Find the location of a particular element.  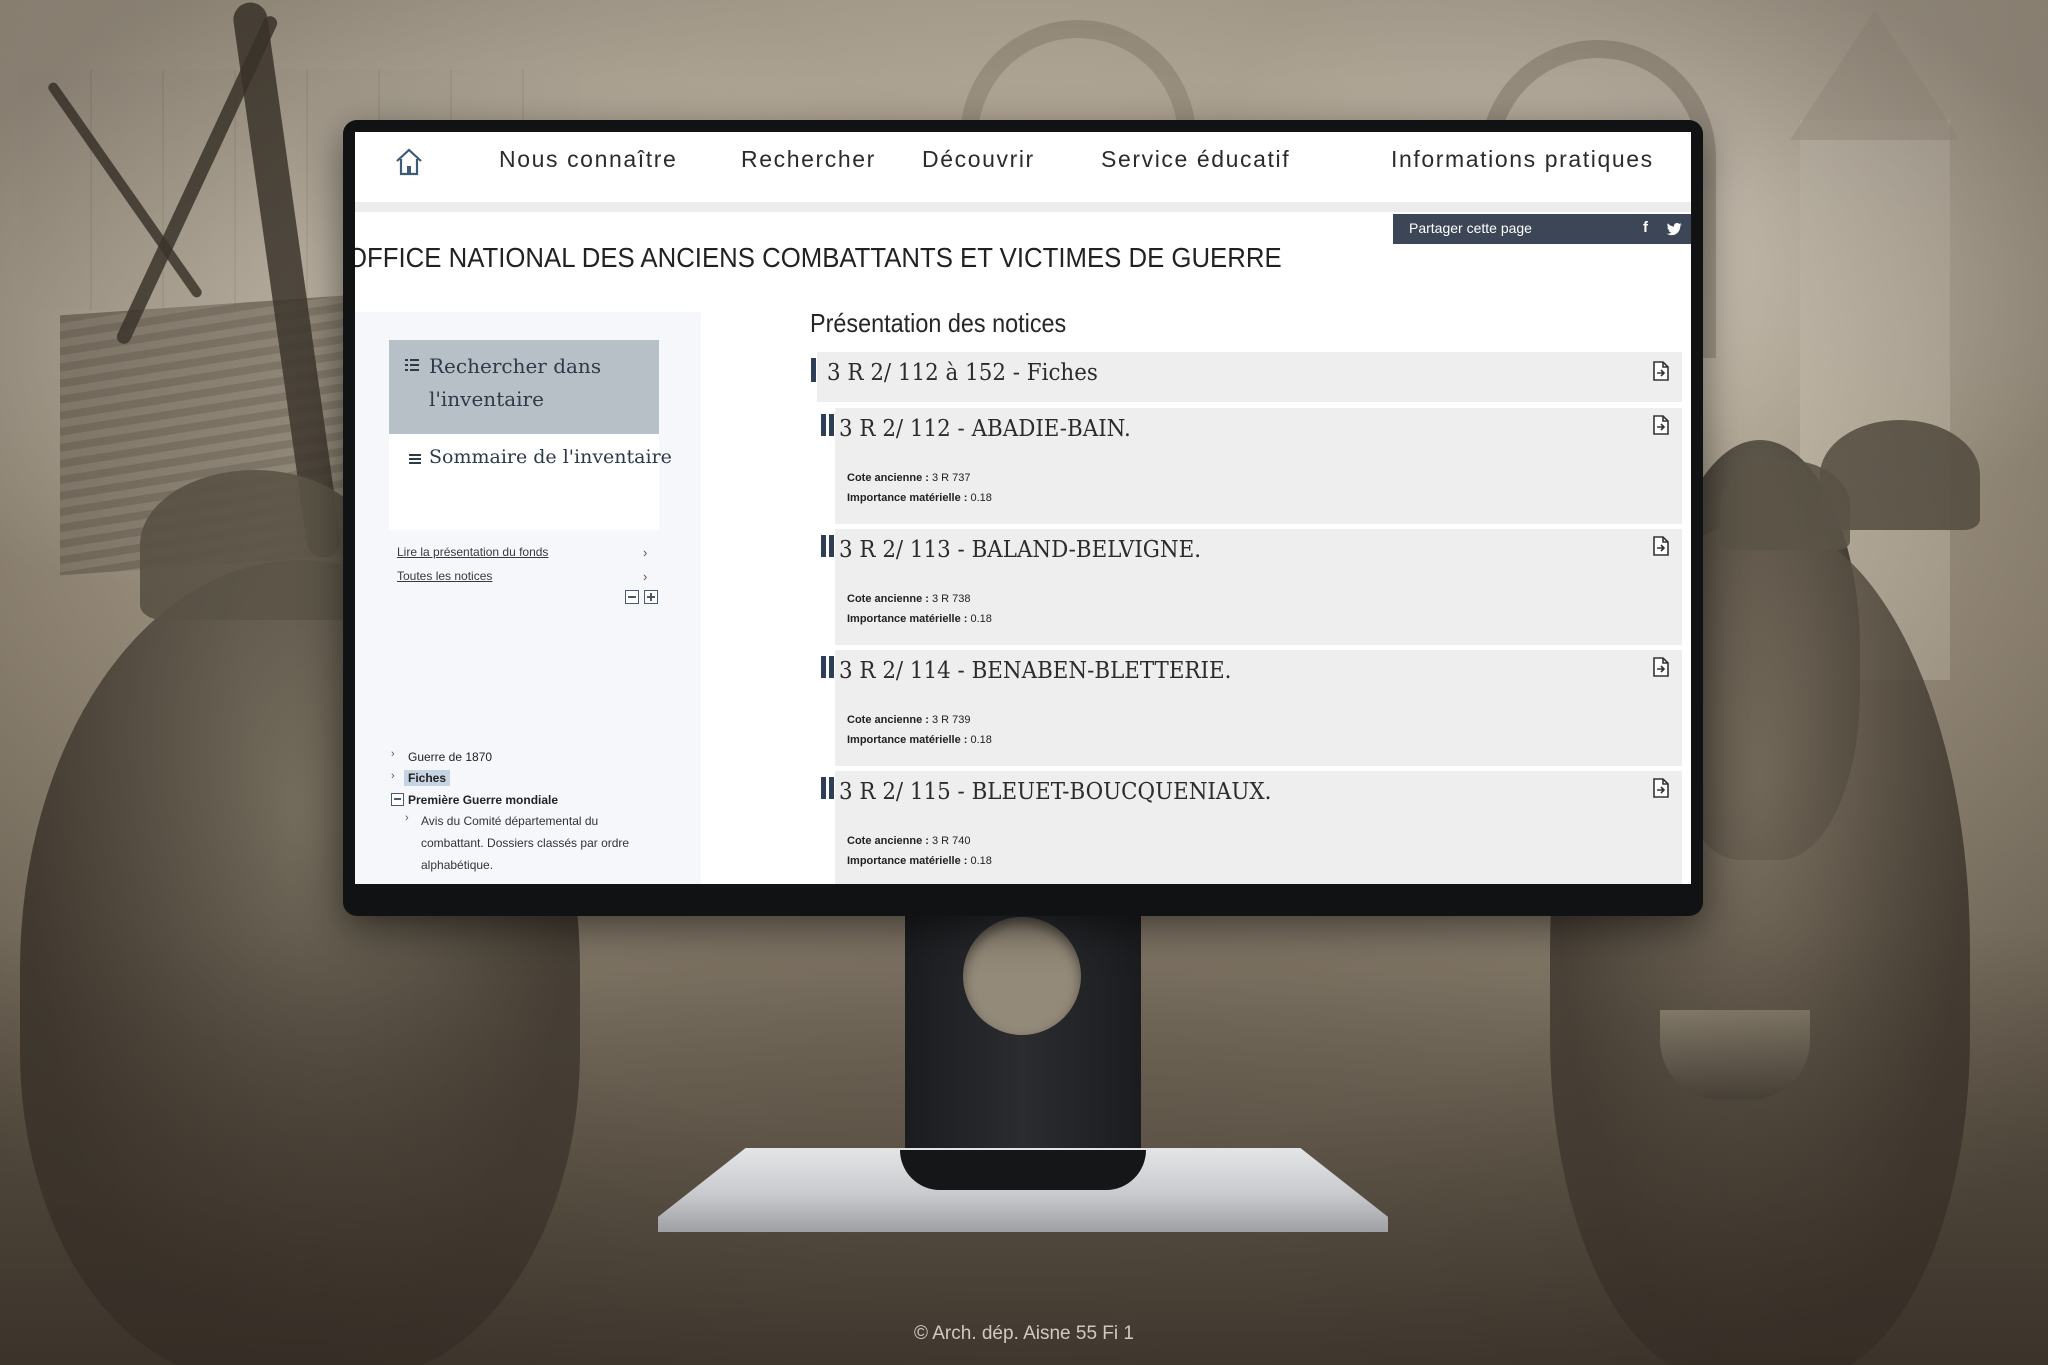

link-presentation-fonds: Lire la présentation du fonds is located at coordinates (472, 552).